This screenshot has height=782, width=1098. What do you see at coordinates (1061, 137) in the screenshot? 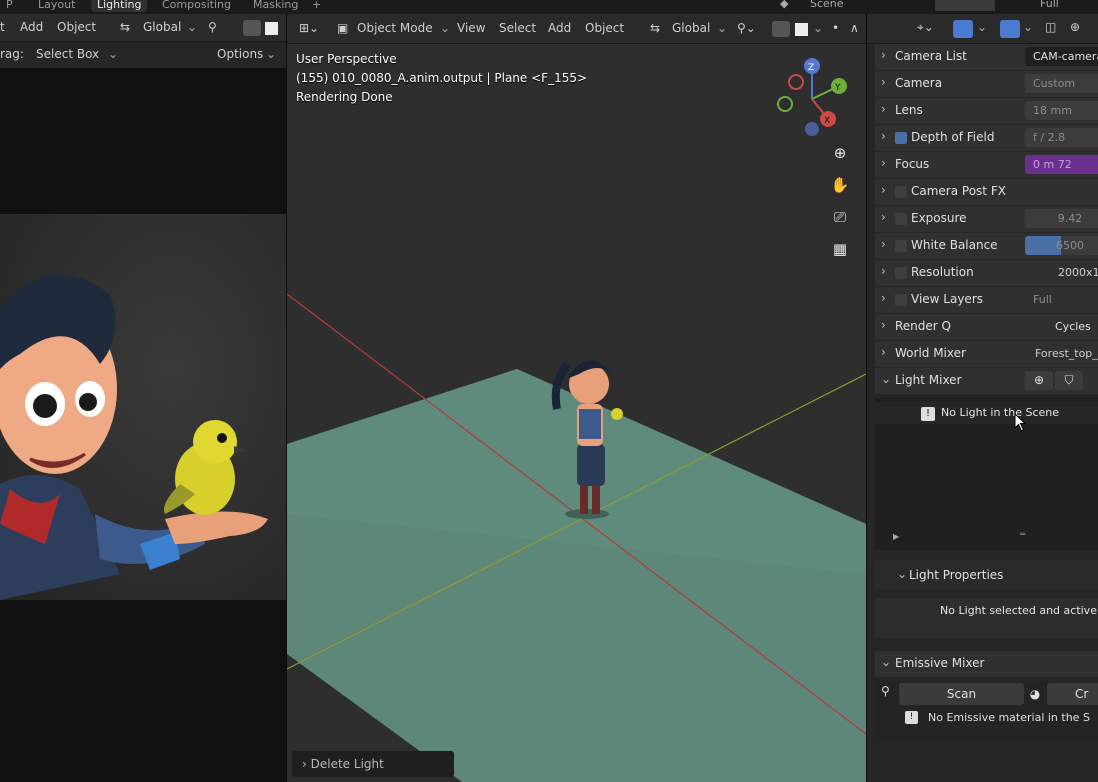
I see `dof-value: f / 2.8` at bounding box center [1061, 137].